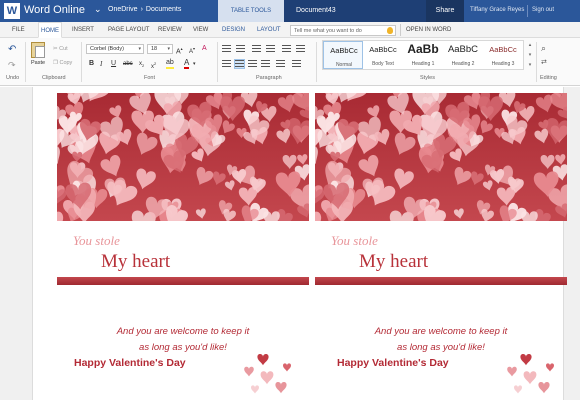 Image resolution: width=580 pixels, height=400 pixels. What do you see at coordinates (441, 157) in the screenshot?
I see `hearts-pattern-image` at bounding box center [441, 157].